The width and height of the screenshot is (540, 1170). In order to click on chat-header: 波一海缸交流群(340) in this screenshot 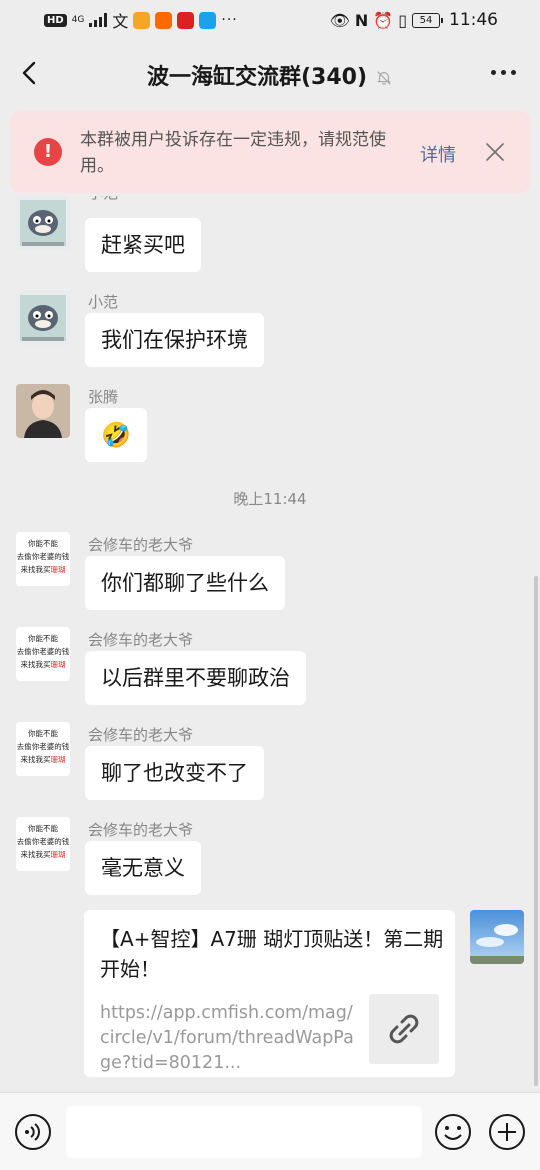, I will do `click(270, 73)`.